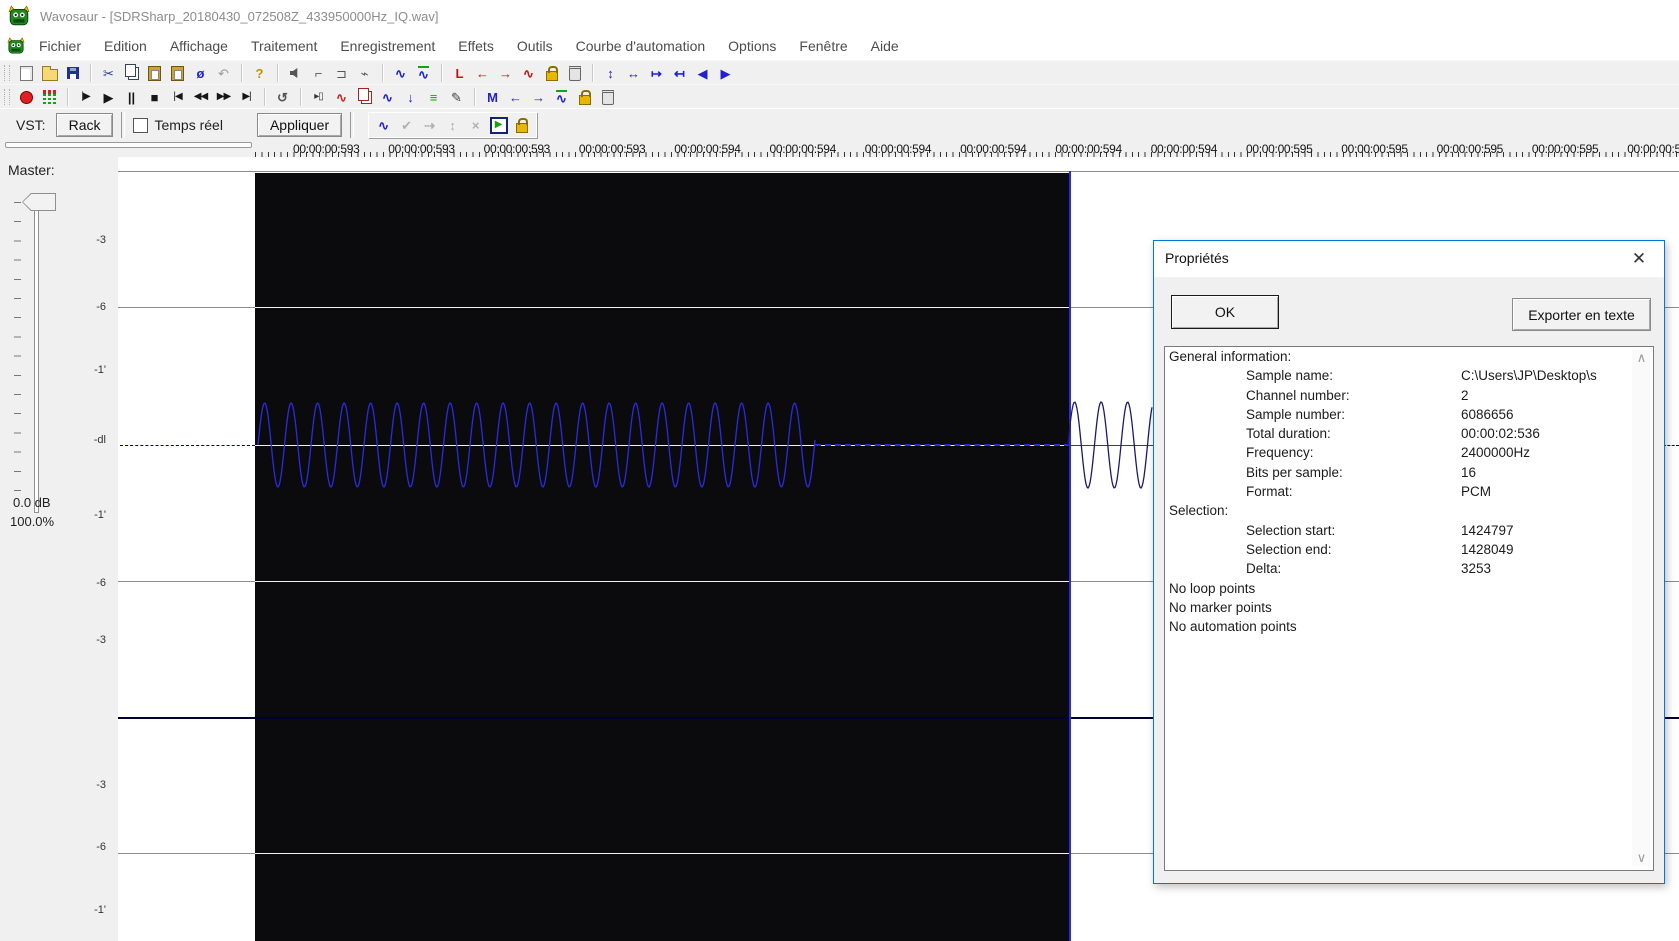  What do you see at coordinates (505, 73) in the screenshot?
I see `next-loop-point-button: →` at bounding box center [505, 73].